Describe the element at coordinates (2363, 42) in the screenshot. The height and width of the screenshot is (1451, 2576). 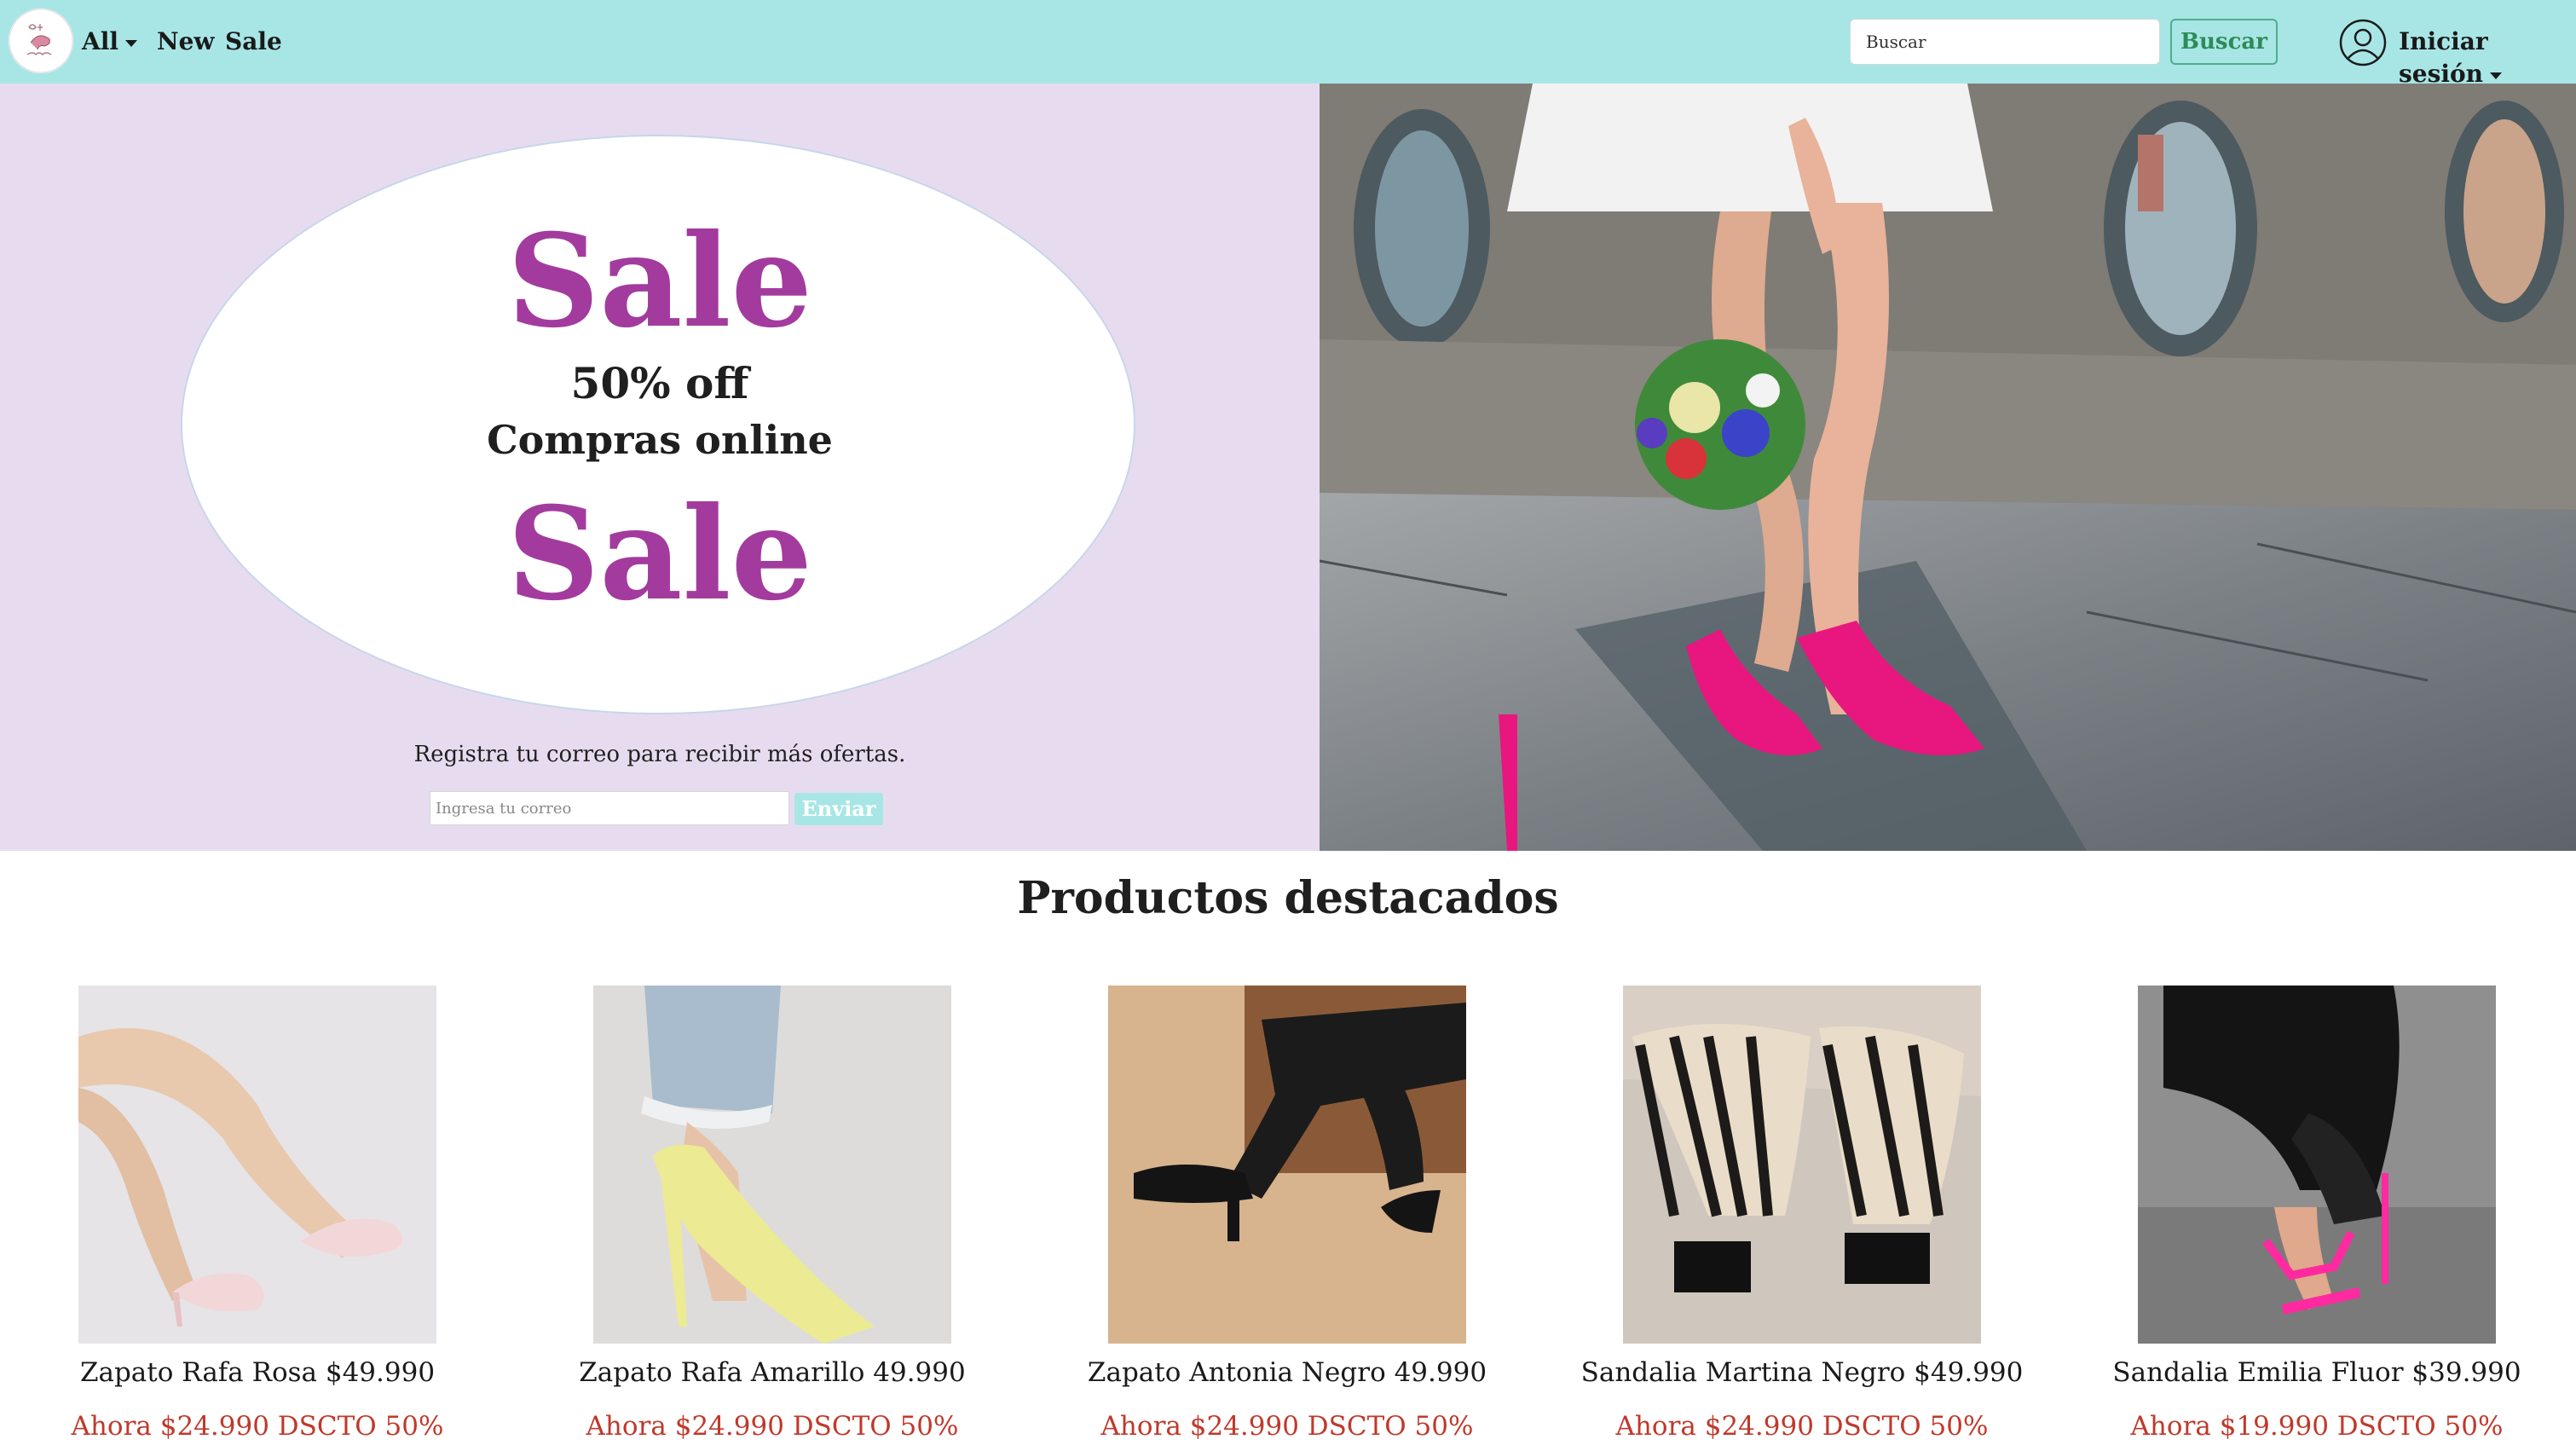
I see `user-account-icon` at that location.